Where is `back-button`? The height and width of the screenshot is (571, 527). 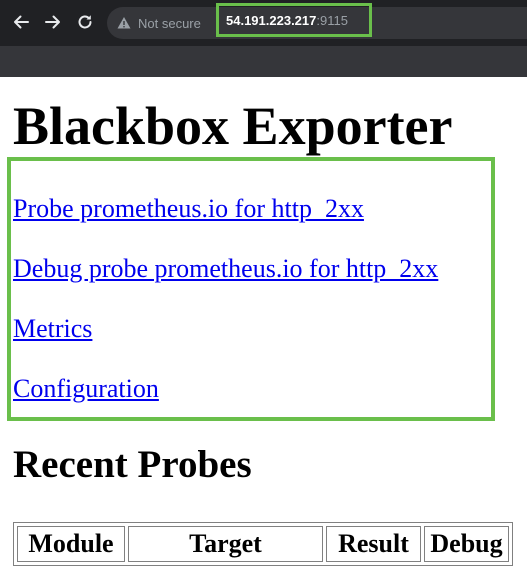 back-button is located at coordinates (21, 22).